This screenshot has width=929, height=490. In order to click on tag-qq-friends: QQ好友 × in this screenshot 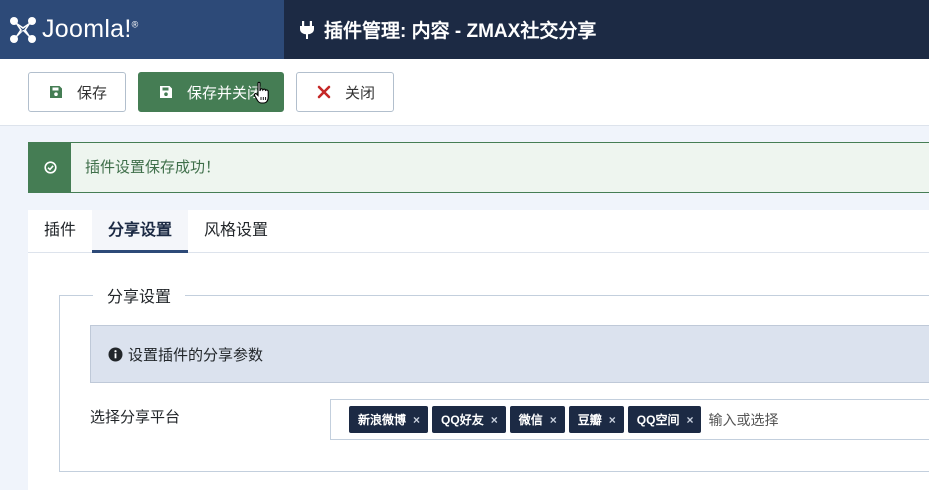, I will do `click(469, 419)`.